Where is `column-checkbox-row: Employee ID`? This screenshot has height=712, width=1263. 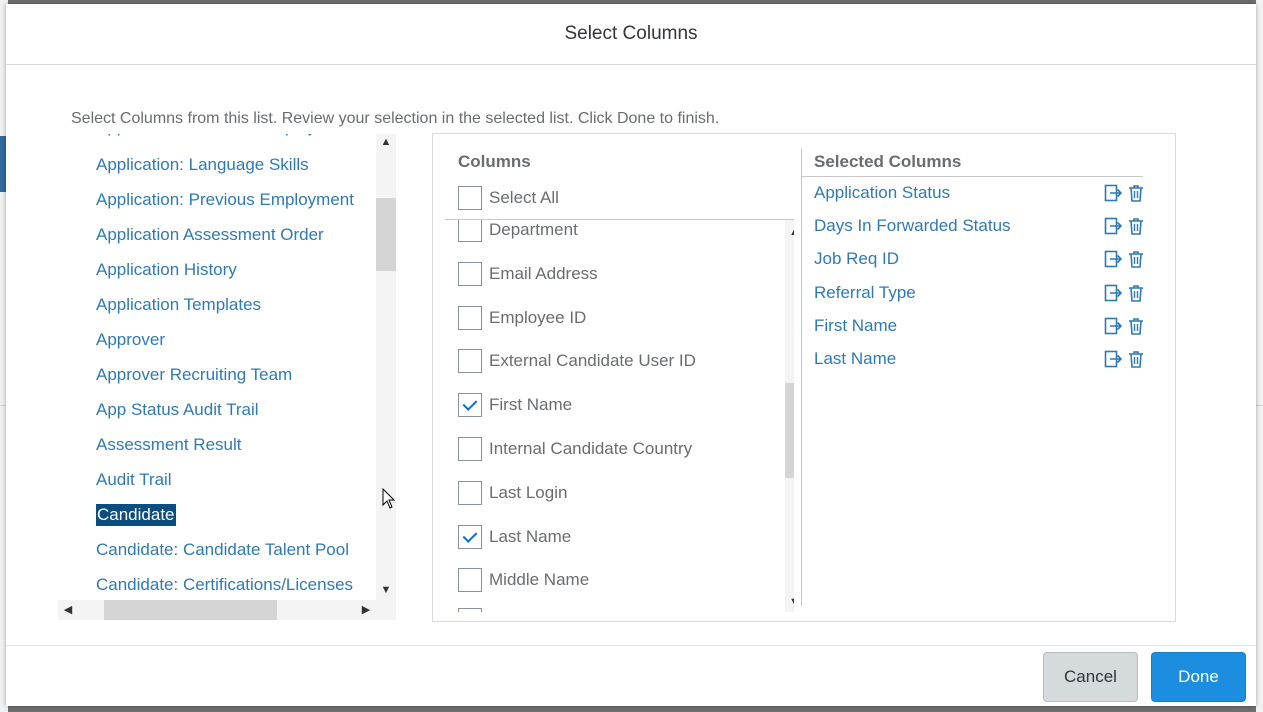
column-checkbox-row: Employee ID is located at coordinates (522, 317).